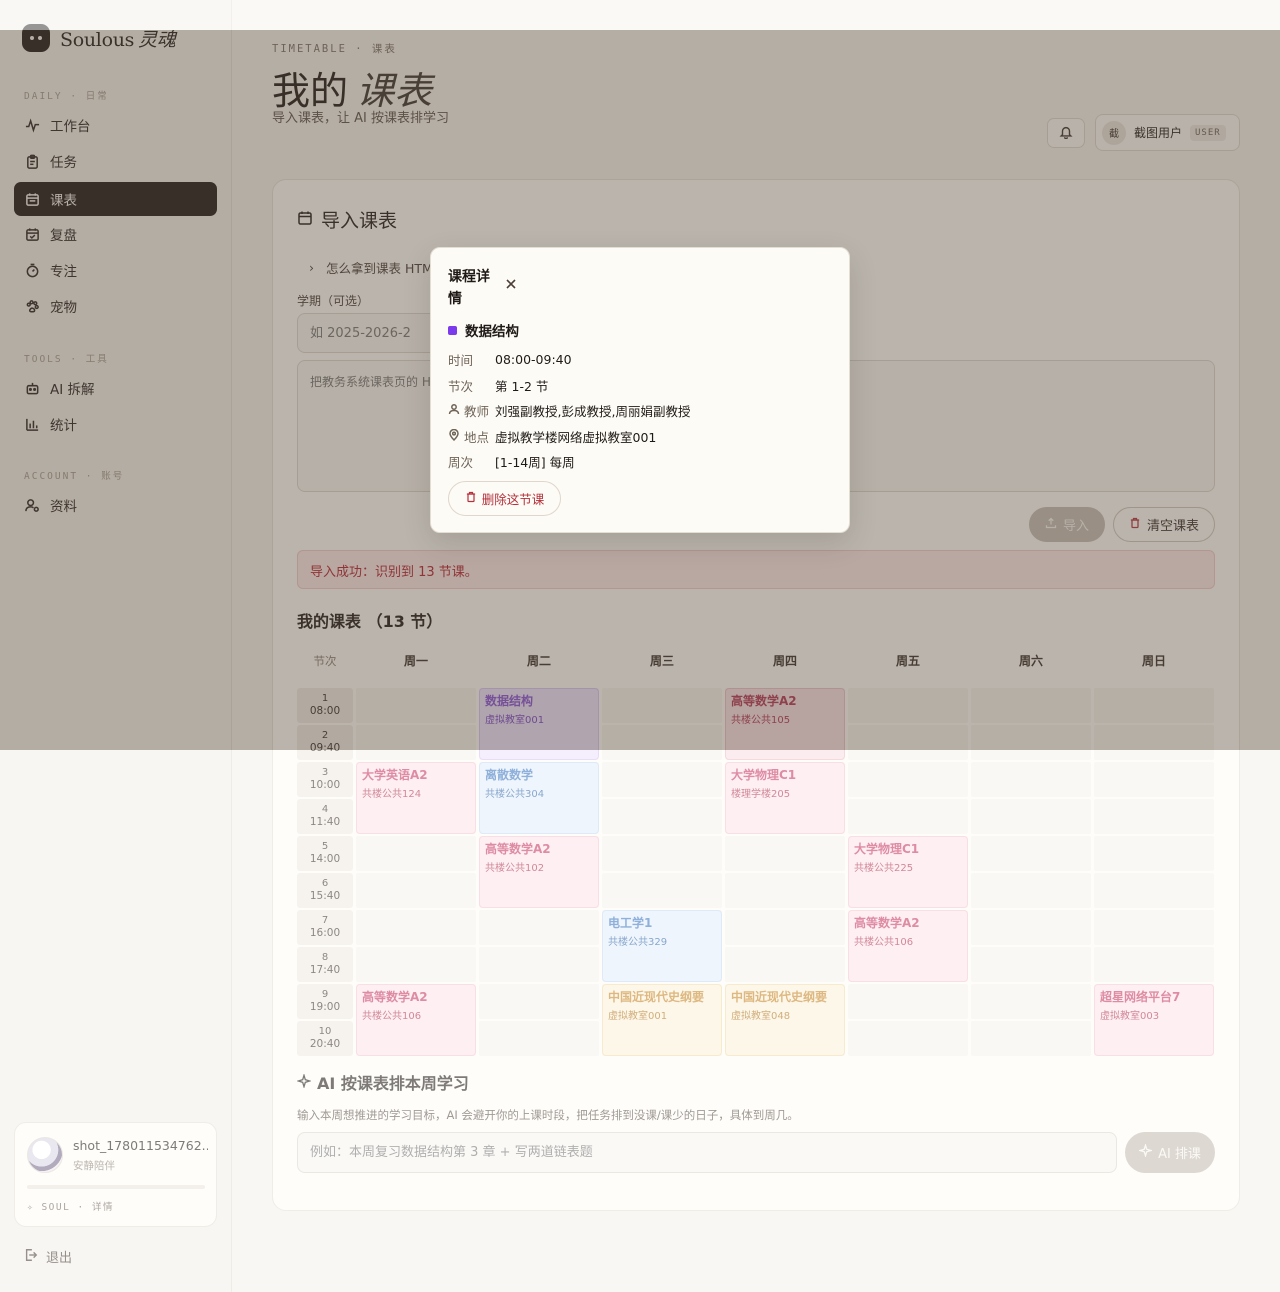 The image size is (1280, 1292). What do you see at coordinates (477, 411) in the screenshot?
I see `detail-key-label: 教师` at bounding box center [477, 411].